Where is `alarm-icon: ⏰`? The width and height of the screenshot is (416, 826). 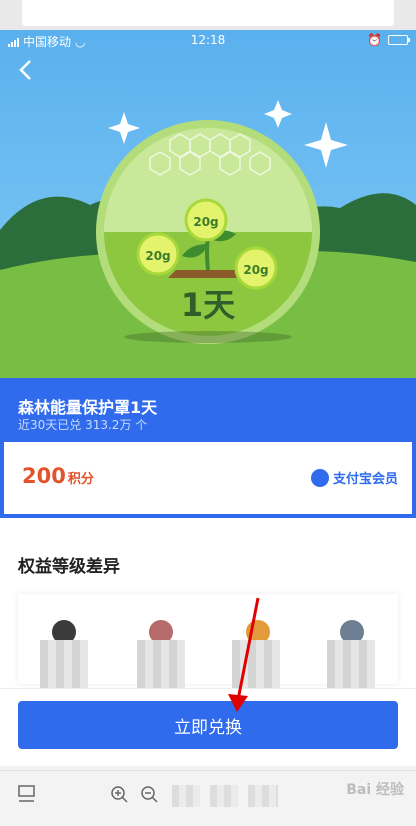 alarm-icon: ⏰ is located at coordinates (374, 40).